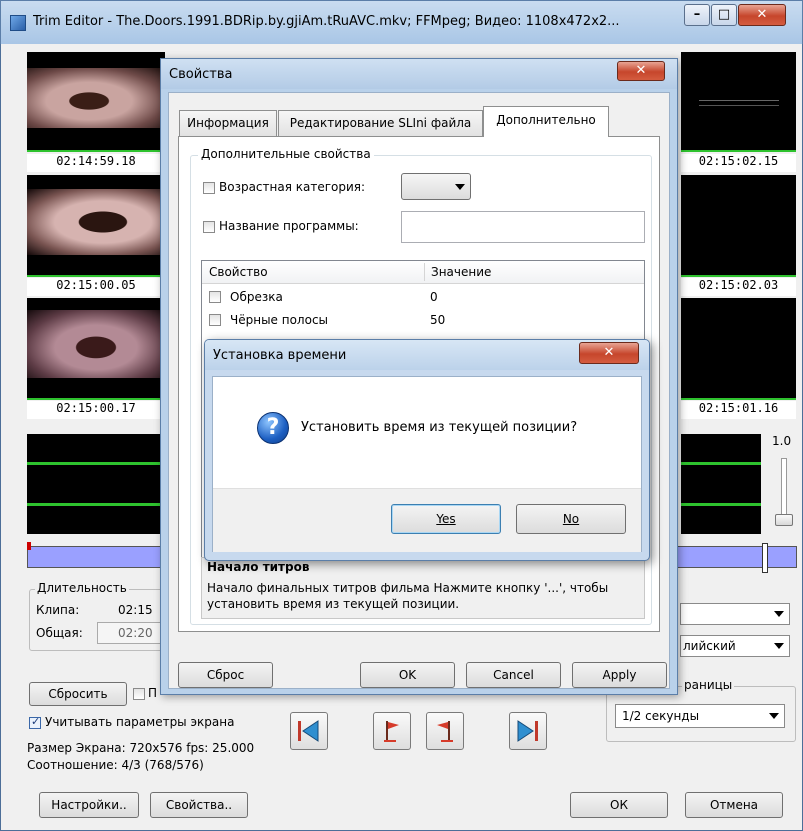  I want to click on program-name-input, so click(523, 227).